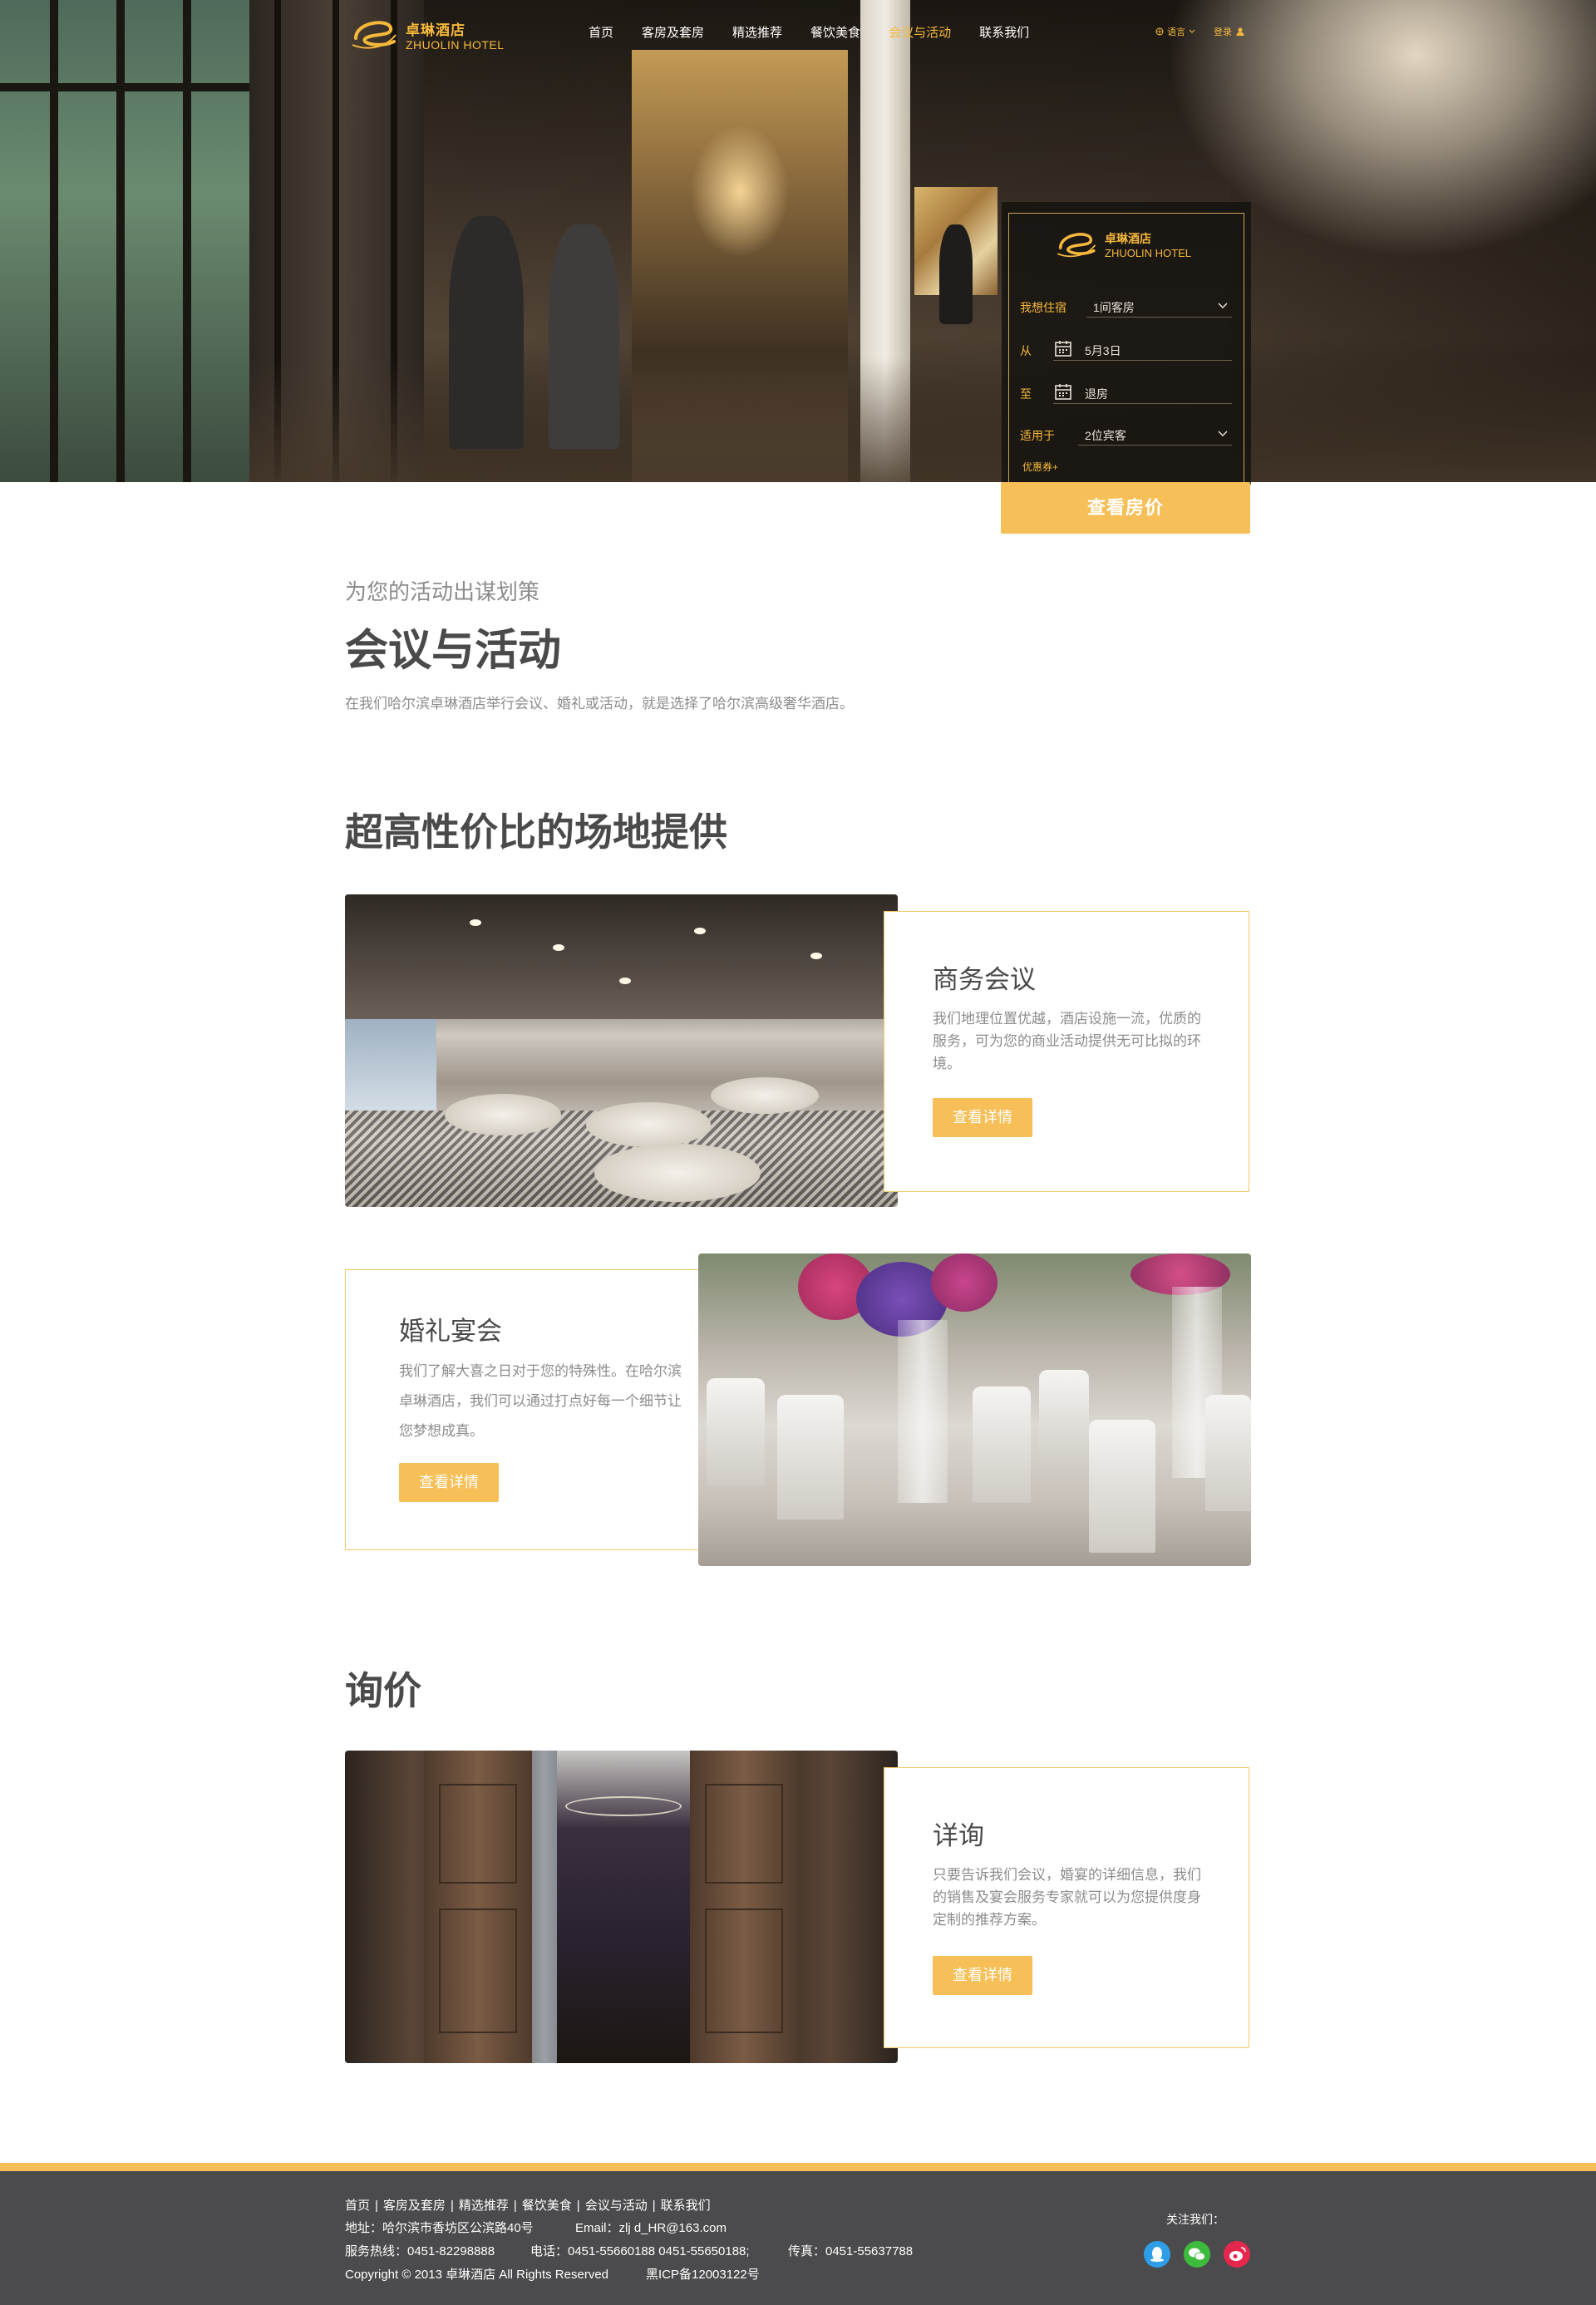  I want to click on footer-link-home: 首页, so click(357, 2206).